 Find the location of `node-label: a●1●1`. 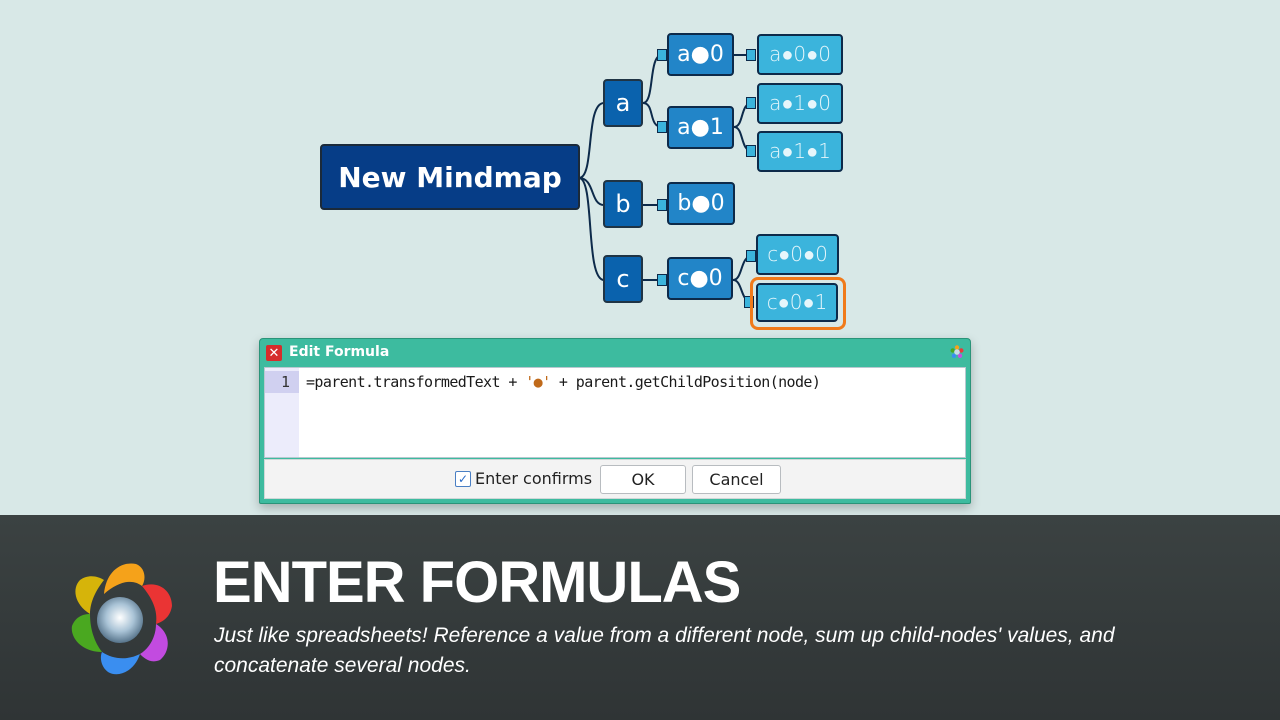

node-label: a●1●1 is located at coordinates (800, 151).